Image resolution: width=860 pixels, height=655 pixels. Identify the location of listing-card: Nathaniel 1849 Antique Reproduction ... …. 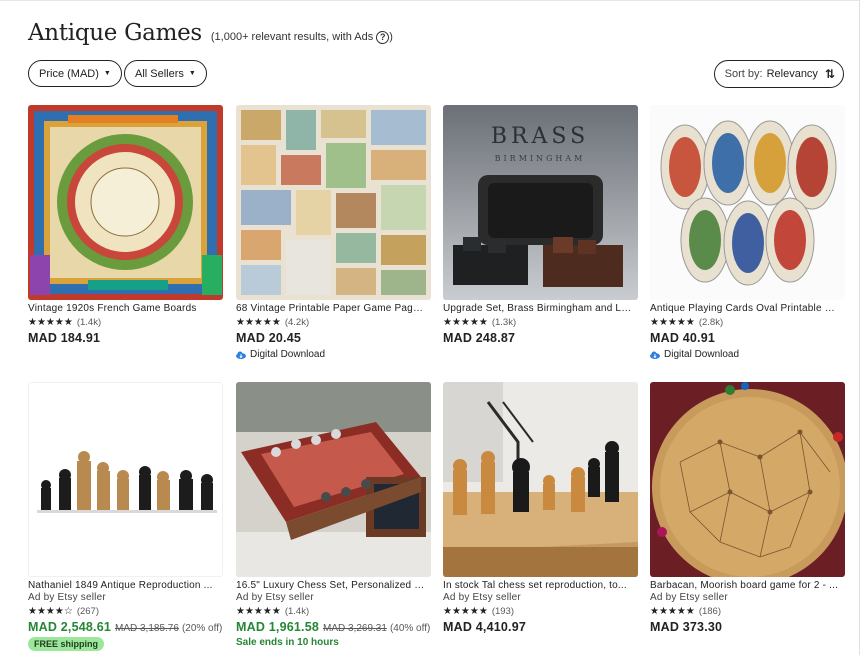
(125, 517).